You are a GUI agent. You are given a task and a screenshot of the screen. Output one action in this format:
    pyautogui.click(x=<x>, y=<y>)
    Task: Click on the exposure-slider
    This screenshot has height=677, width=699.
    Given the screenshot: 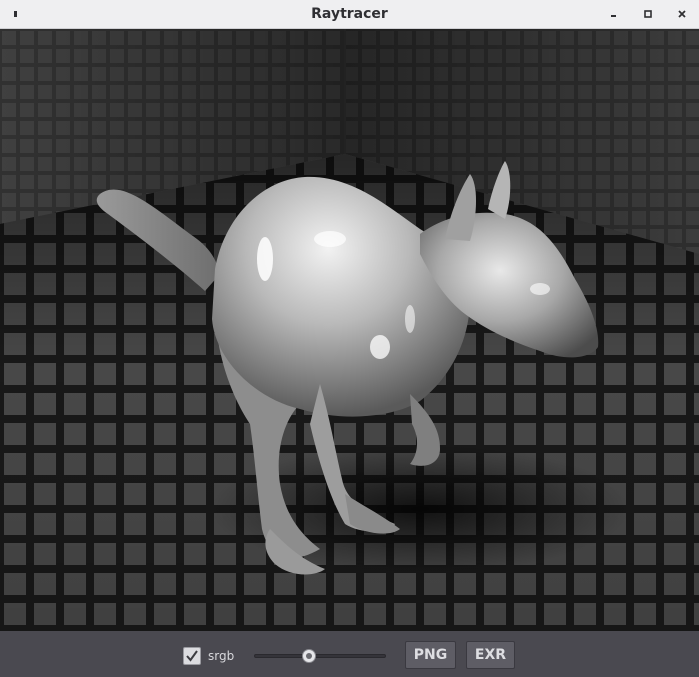 What is the action you would take?
    pyautogui.click(x=320, y=656)
    